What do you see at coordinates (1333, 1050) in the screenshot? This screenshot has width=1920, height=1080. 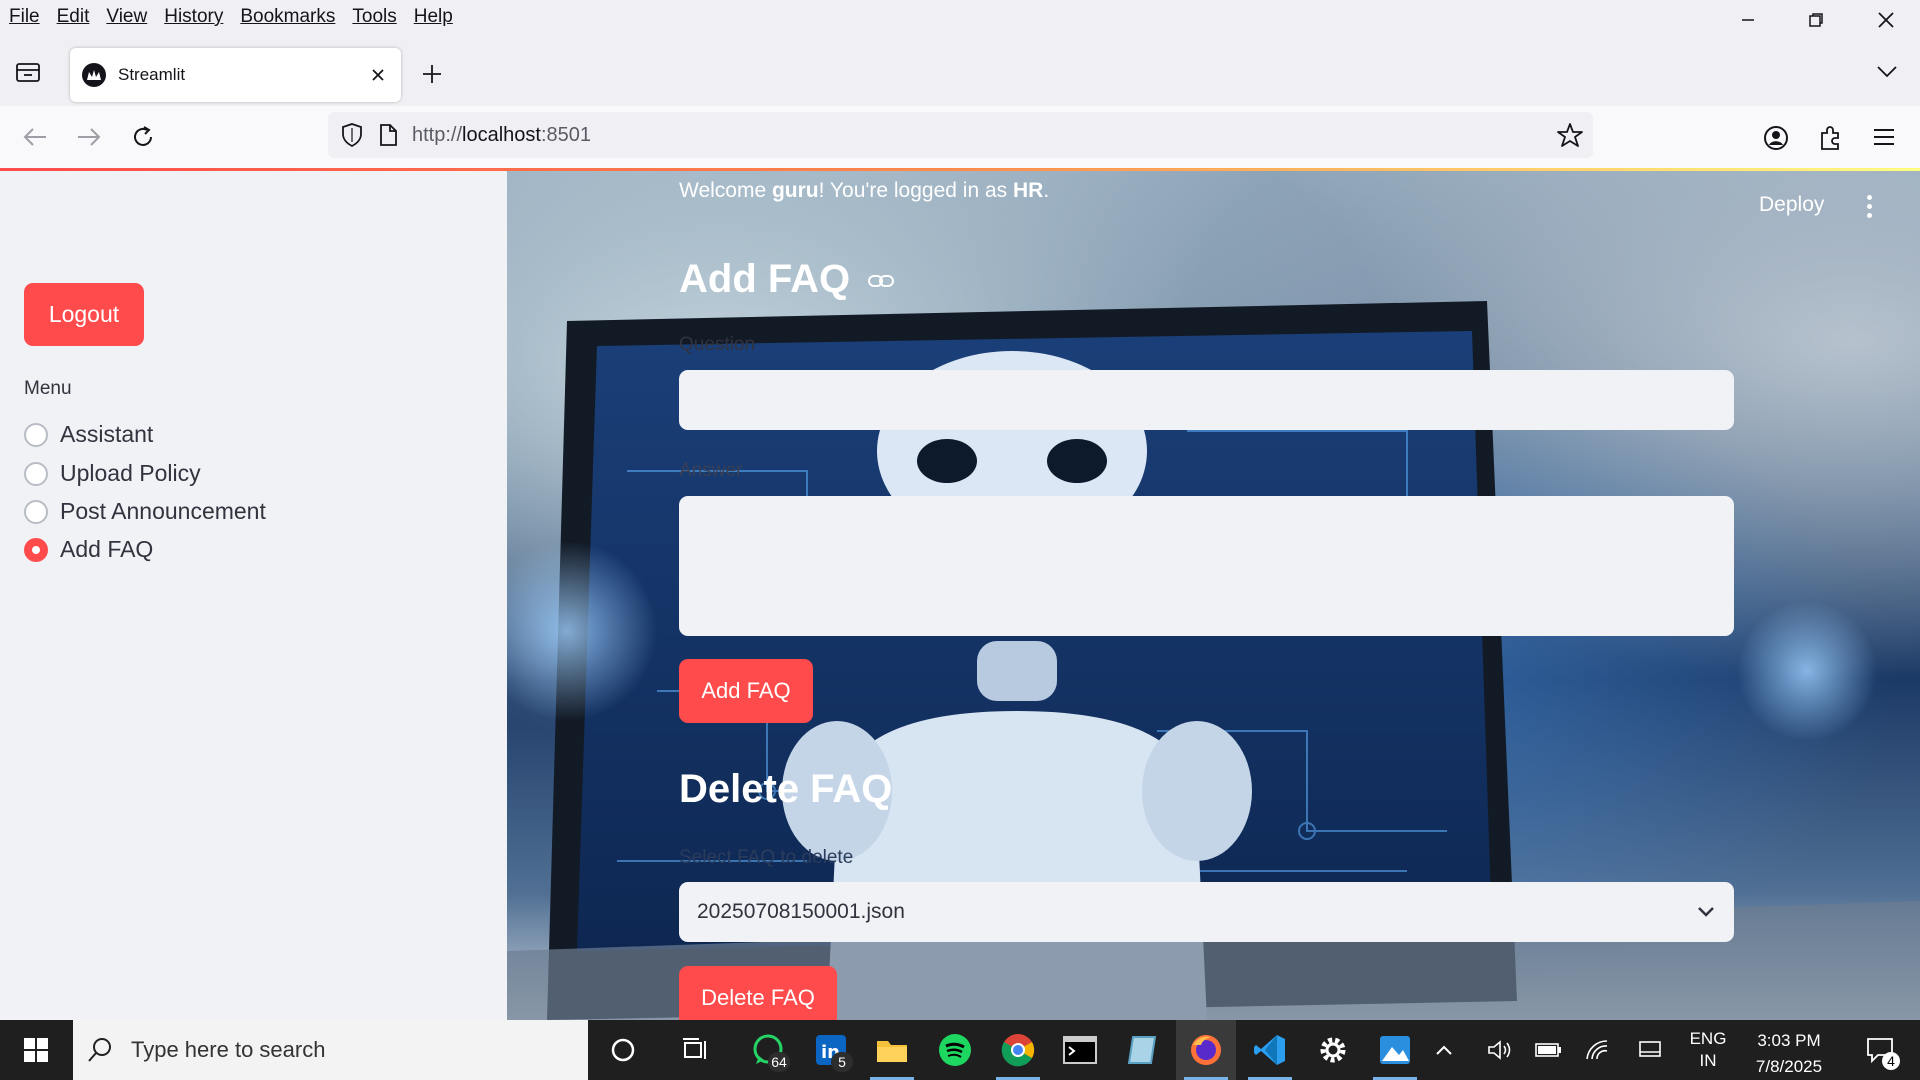 I see `taskbar-settings` at bounding box center [1333, 1050].